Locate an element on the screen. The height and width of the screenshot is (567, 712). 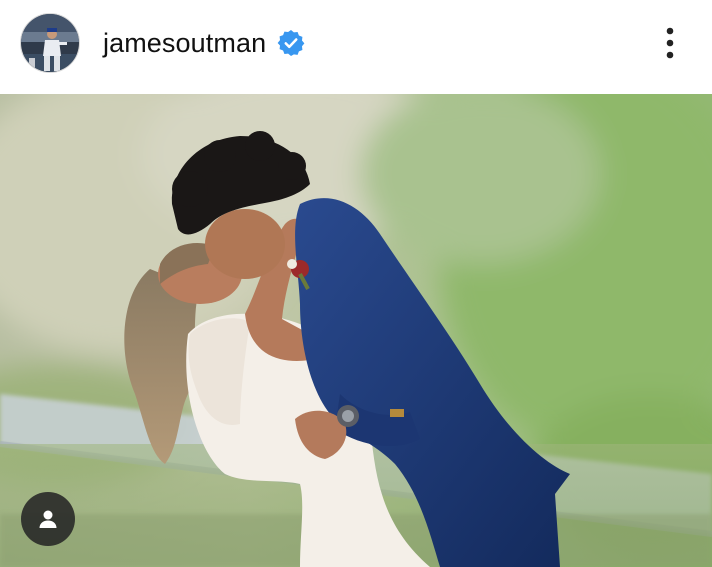
username-row: jamesoutman is located at coordinates (204, 43).